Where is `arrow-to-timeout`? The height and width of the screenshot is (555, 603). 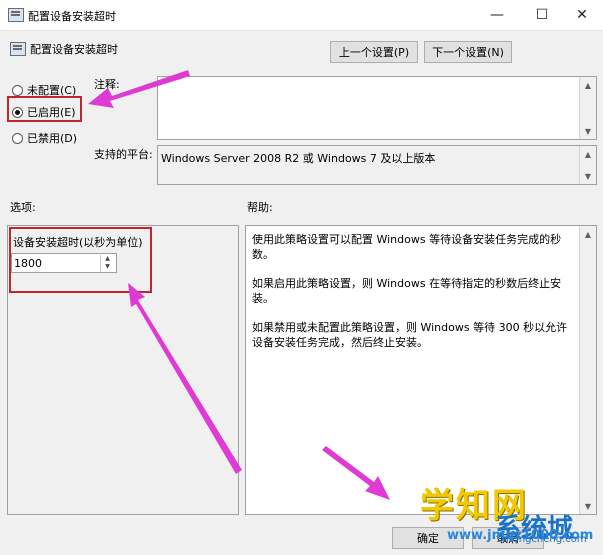 arrow-to-timeout is located at coordinates (185, 378).